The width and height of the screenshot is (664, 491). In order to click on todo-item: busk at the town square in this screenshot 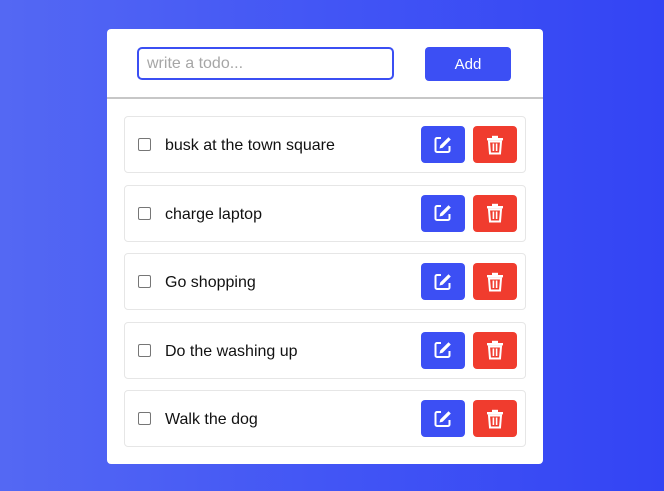, I will do `click(325, 144)`.